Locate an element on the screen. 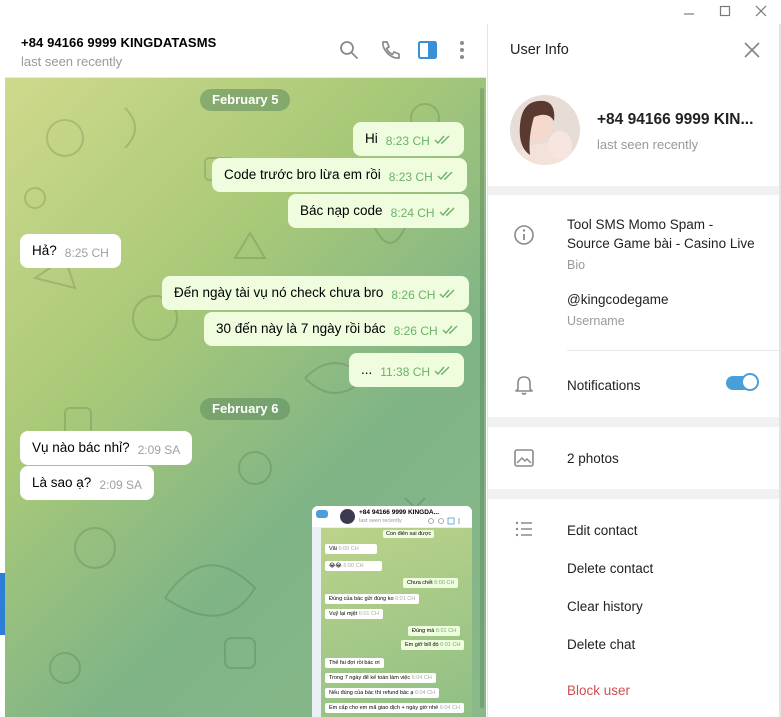 Image resolution: width=781 pixels, height=717 pixels. message-time: 8:25 CH is located at coordinates (86, 253).